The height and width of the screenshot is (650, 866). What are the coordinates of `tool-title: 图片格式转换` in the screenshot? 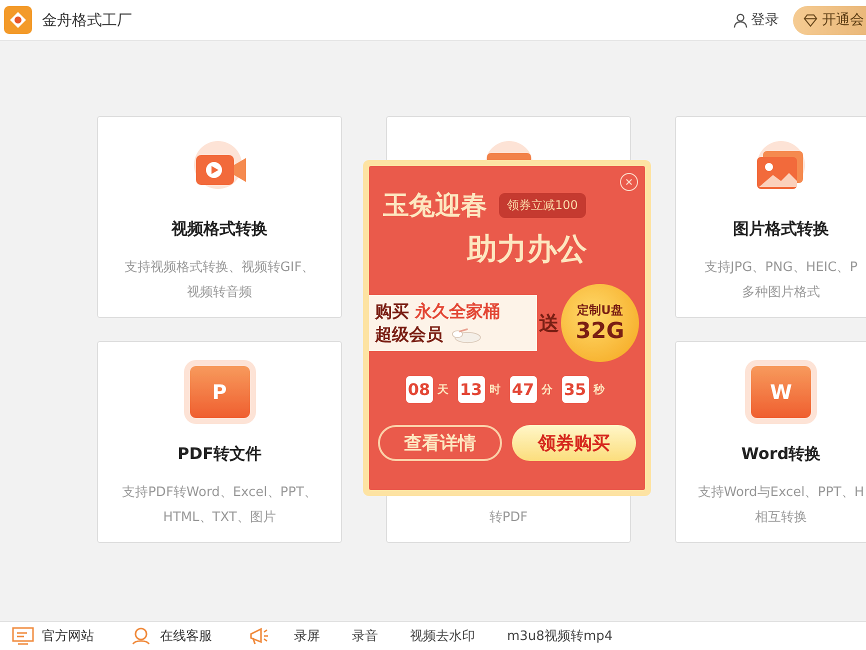 It's located at (781, 229).